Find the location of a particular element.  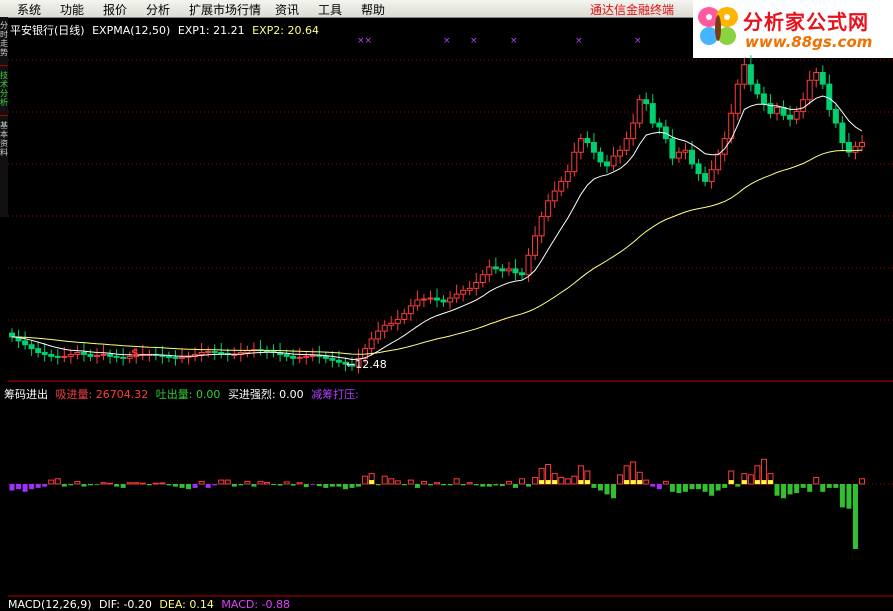

indicator-name: EXPMA(12,50) is located at coordinates (131, 30).